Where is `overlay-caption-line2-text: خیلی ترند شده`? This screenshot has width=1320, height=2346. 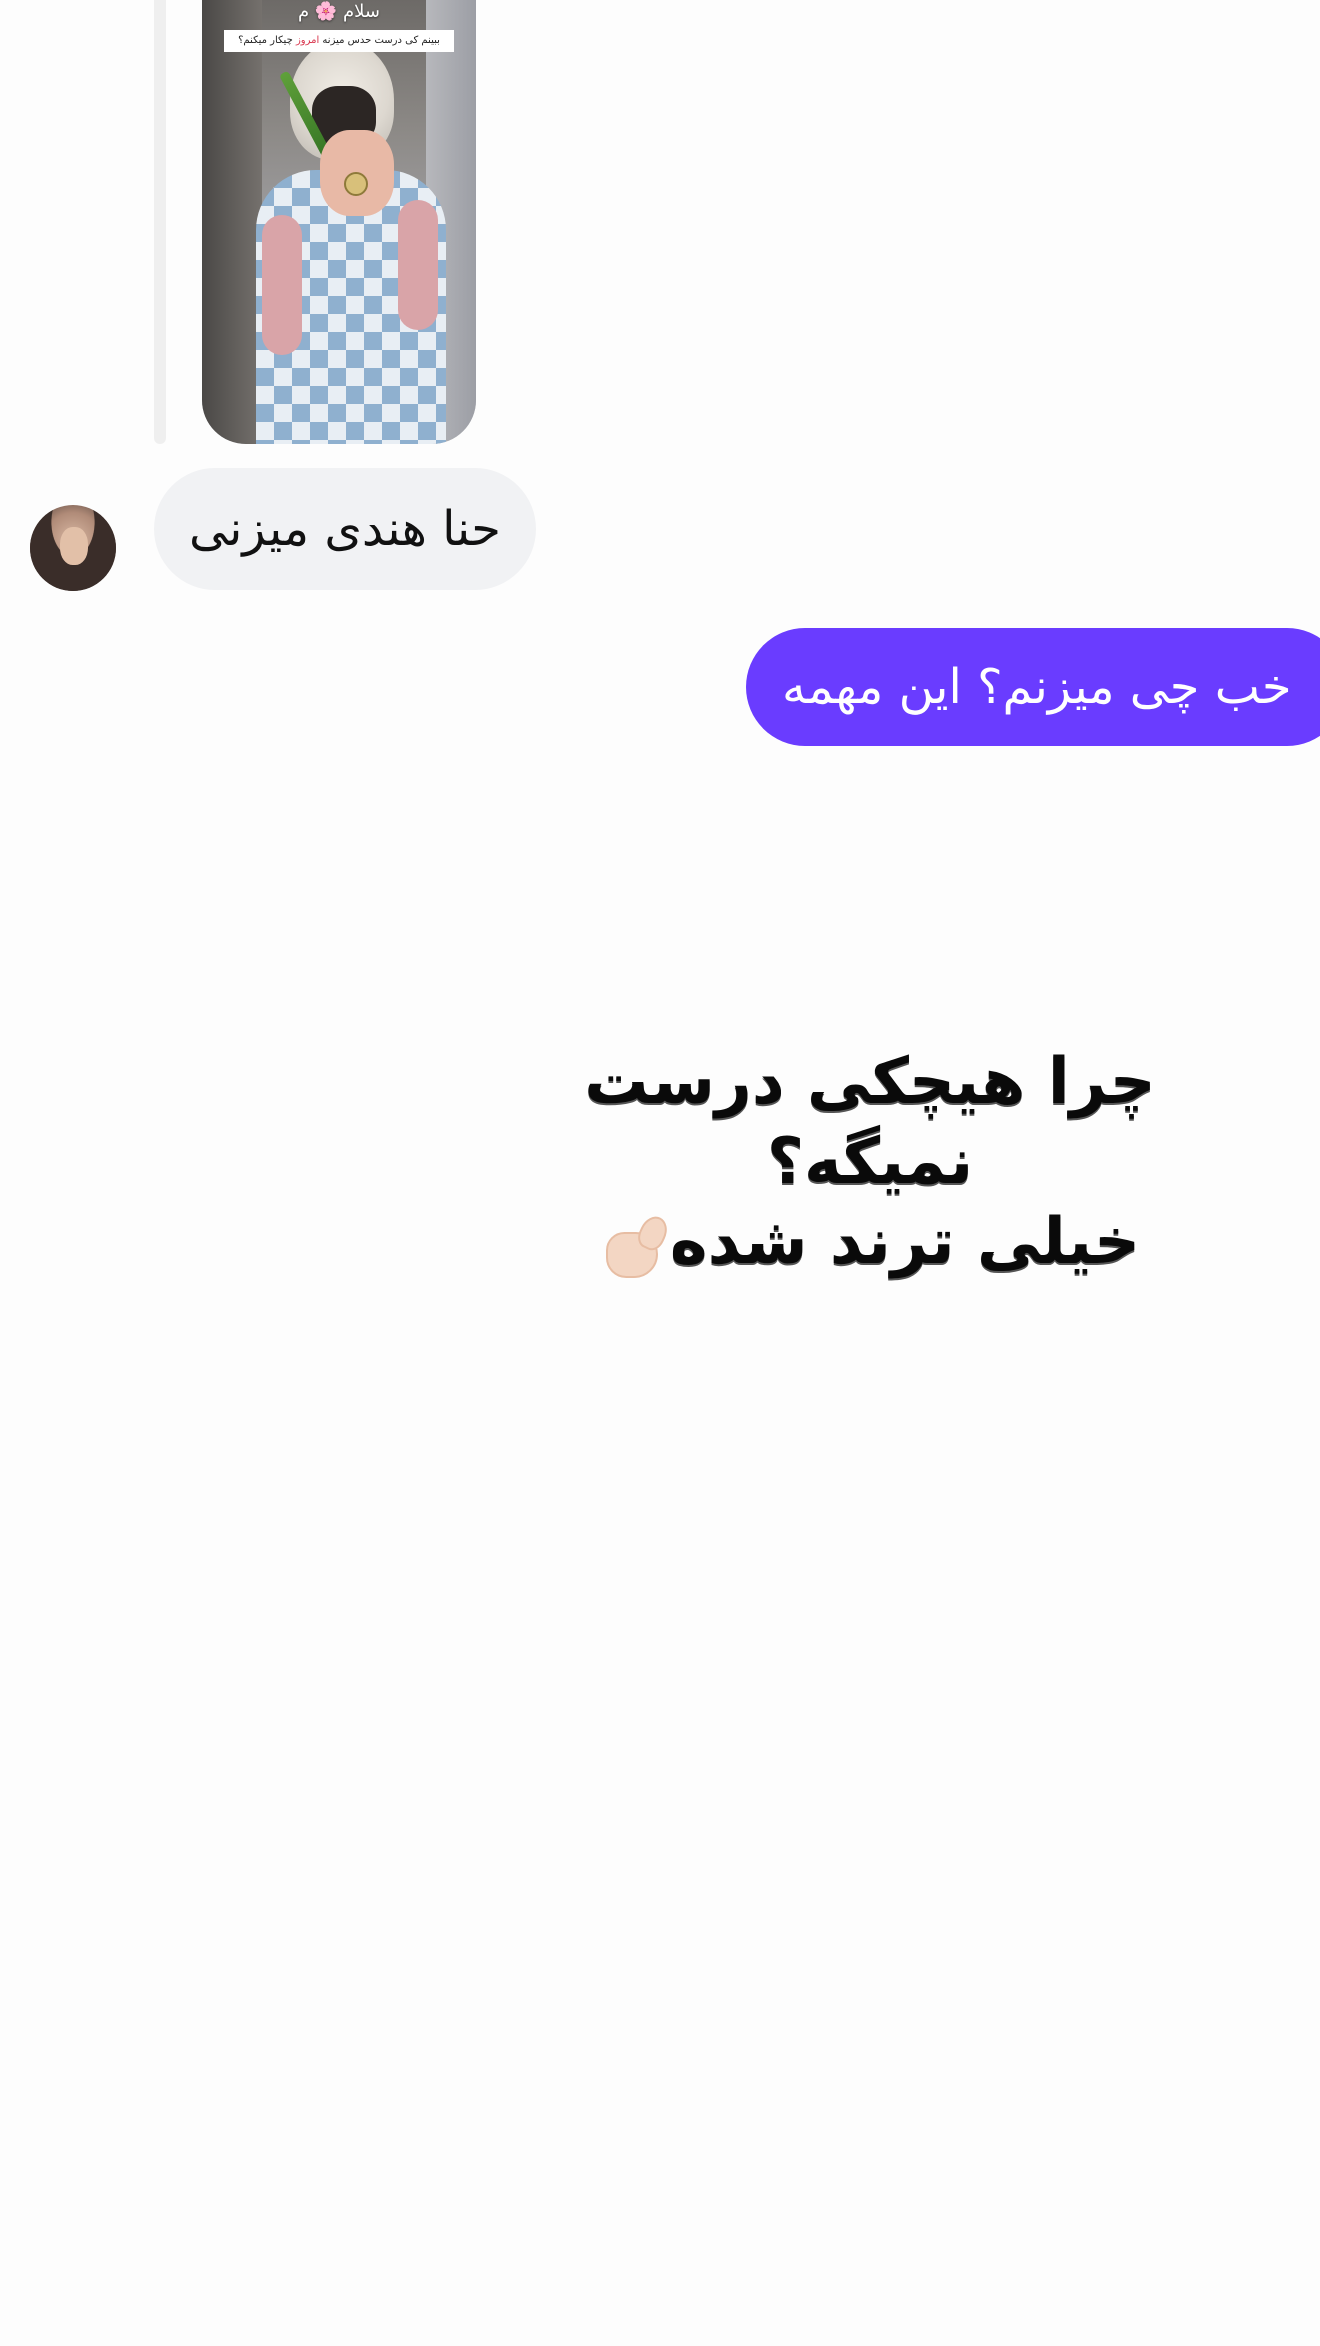 overlay-caption-line2-text: خیلی ترند شده is located at coordinates (905, 1242).